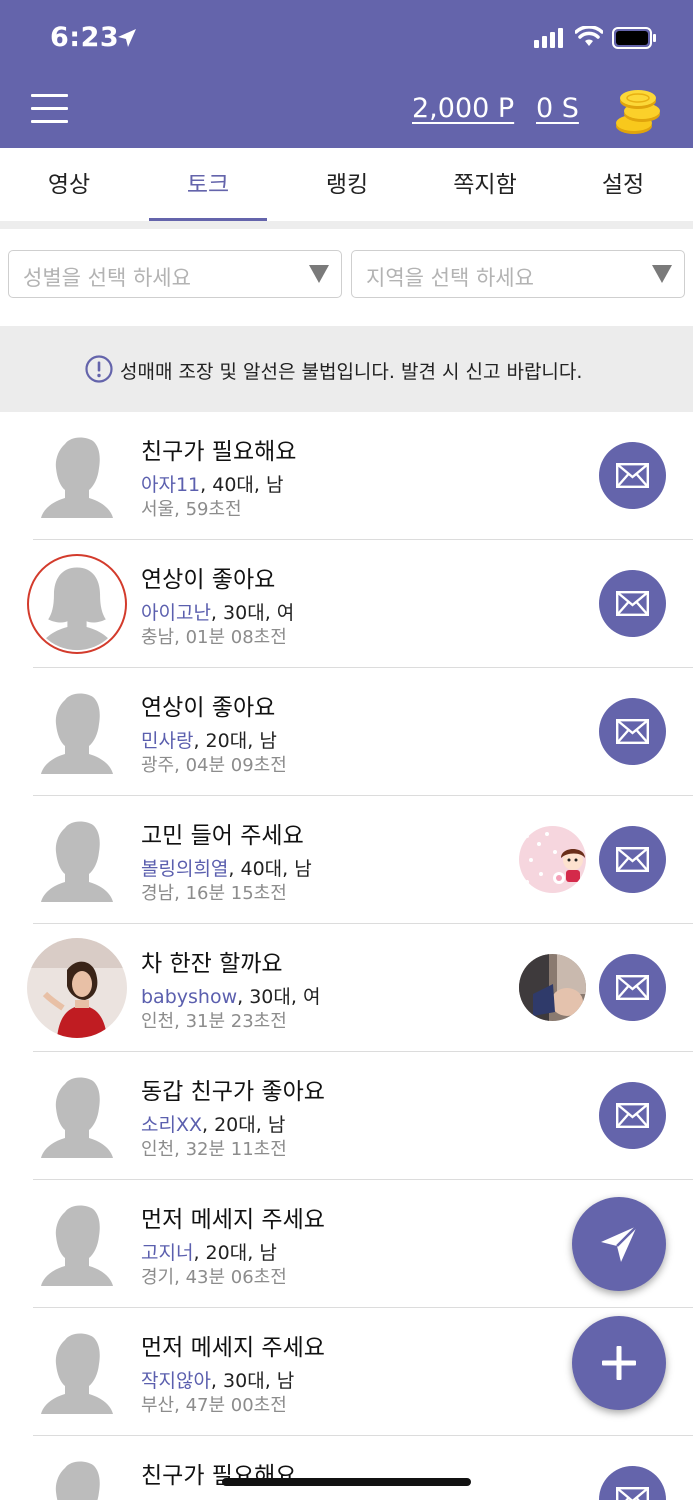 Image resolution: width=693 pixels, height=1500 pixels. Describe the element at coordinates (463, 108) in the screenshot. I see `points-balance: 2,000 P` at that location.